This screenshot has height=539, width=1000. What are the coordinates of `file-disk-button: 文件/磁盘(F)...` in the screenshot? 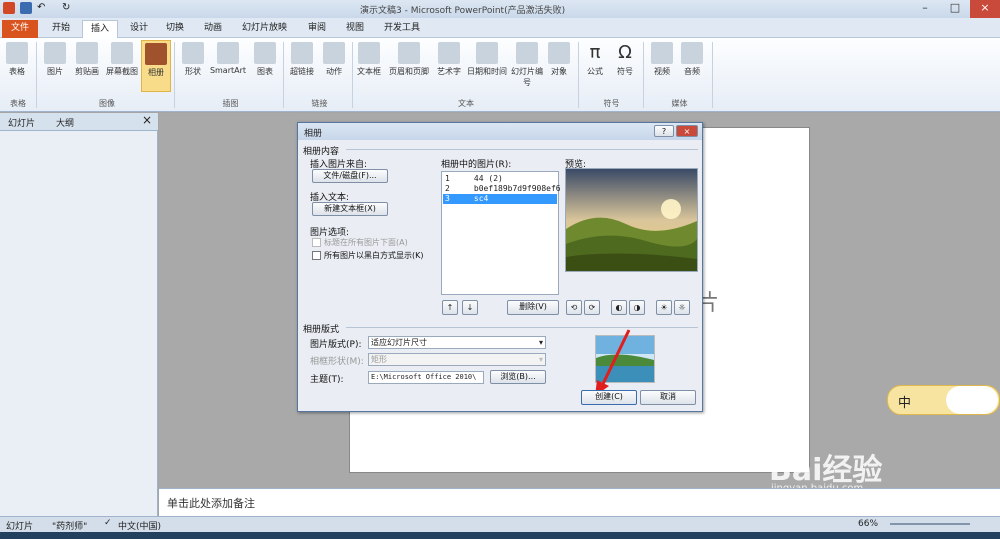 It's located at (350, 176).